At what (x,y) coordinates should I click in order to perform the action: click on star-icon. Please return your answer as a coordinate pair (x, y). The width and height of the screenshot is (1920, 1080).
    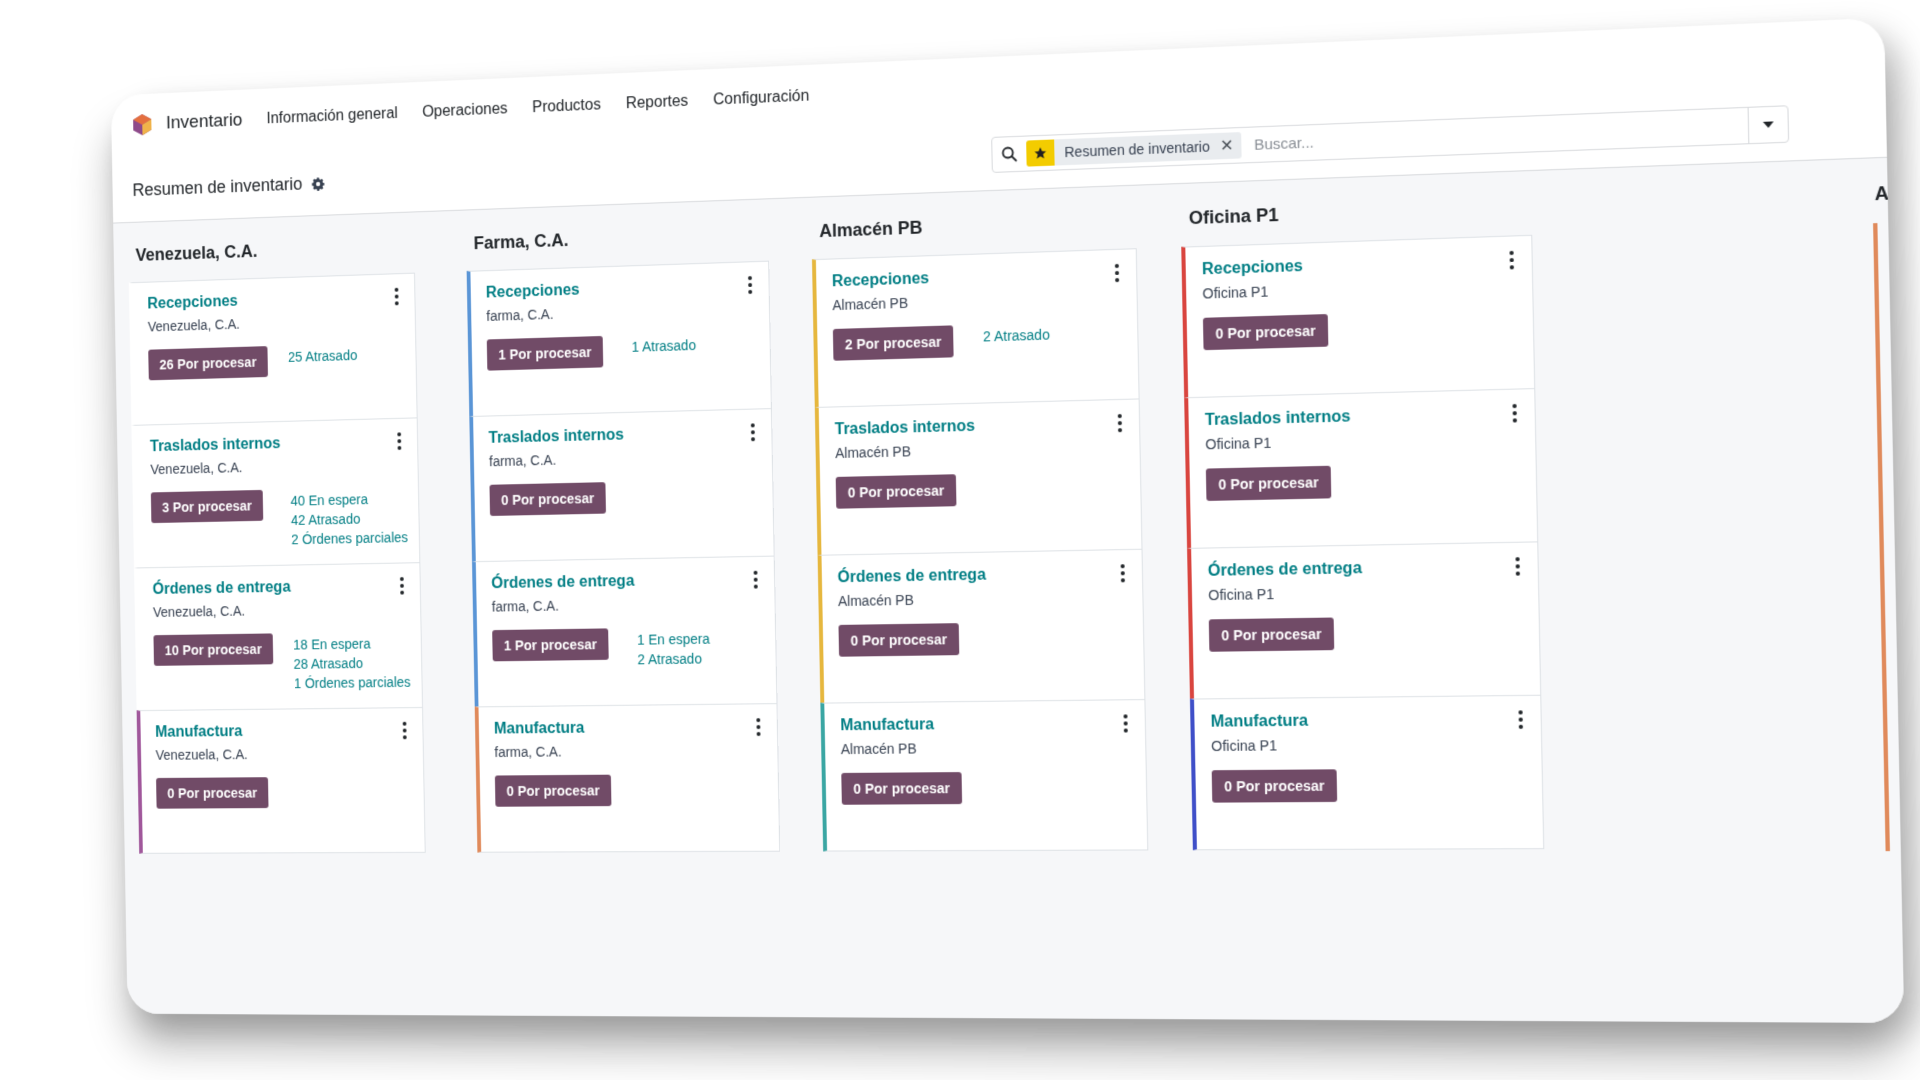
    Looking at the image, I should click on (1040, 153).